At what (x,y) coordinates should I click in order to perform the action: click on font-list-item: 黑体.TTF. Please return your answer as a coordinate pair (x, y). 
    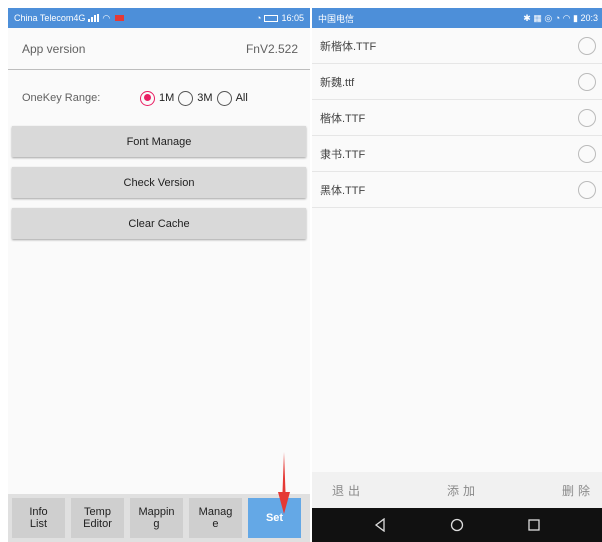
    Looking at the image, I should click on (457, 190).